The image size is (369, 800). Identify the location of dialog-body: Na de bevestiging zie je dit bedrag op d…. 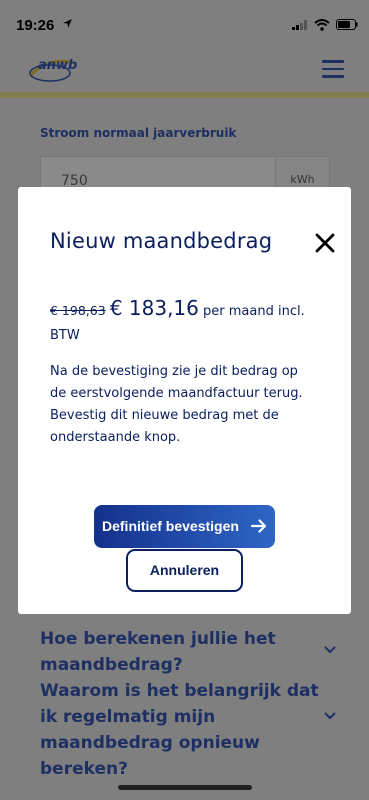
(176, 404).